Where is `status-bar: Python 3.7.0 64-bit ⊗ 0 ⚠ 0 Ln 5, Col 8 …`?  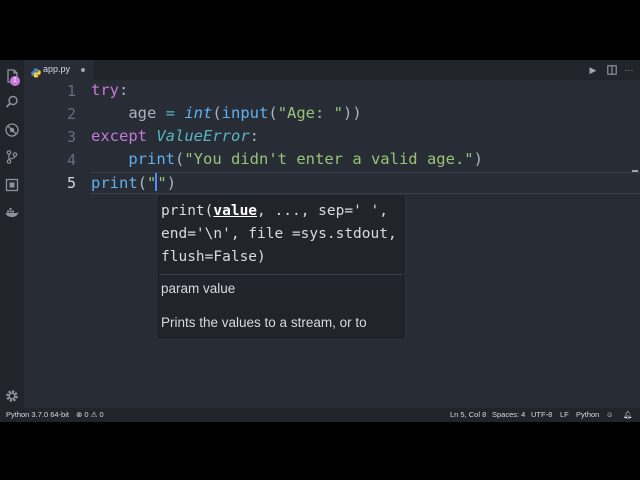 status-bar: Python 3.7.0 64-bit ⊗ 0 ⚠ 0 Ln 5, Col 8 … is located at coordinates (320, 415).